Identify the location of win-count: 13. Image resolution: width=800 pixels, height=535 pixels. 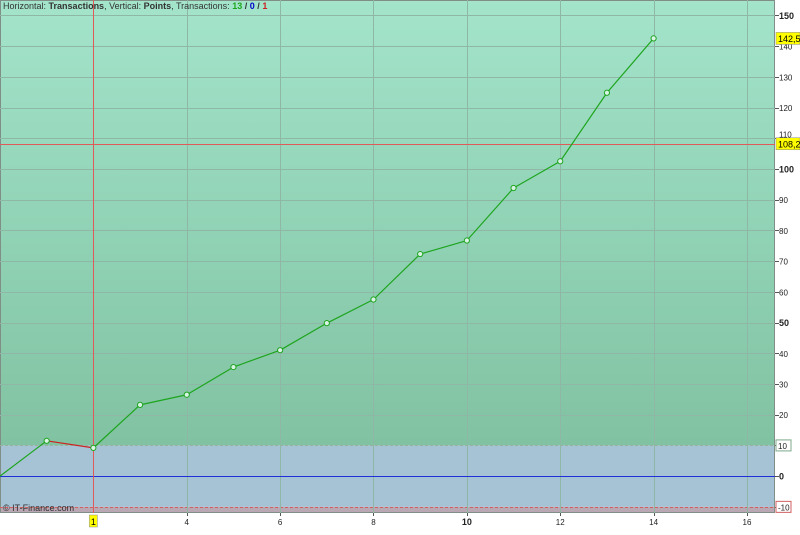
(237, 6).